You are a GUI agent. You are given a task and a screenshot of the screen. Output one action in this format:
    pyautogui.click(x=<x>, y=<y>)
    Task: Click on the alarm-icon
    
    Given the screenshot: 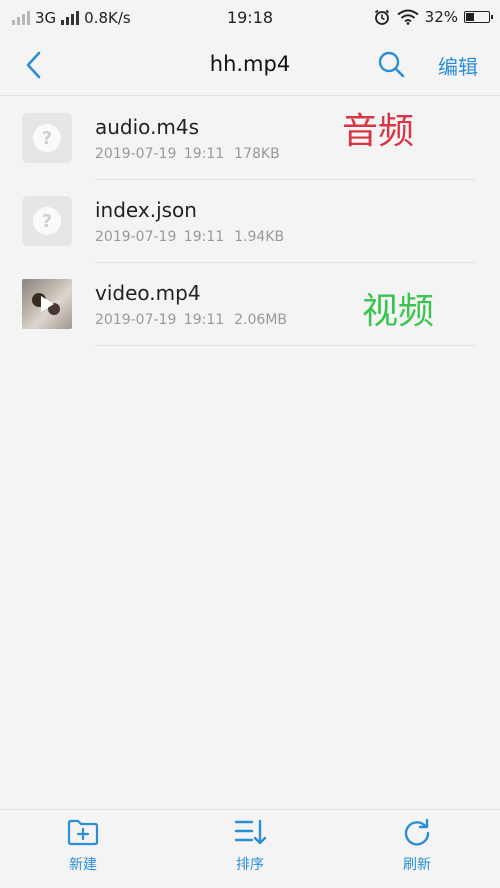 What is the action you would take?
    pyautogui.click(x=381, y=17)
    